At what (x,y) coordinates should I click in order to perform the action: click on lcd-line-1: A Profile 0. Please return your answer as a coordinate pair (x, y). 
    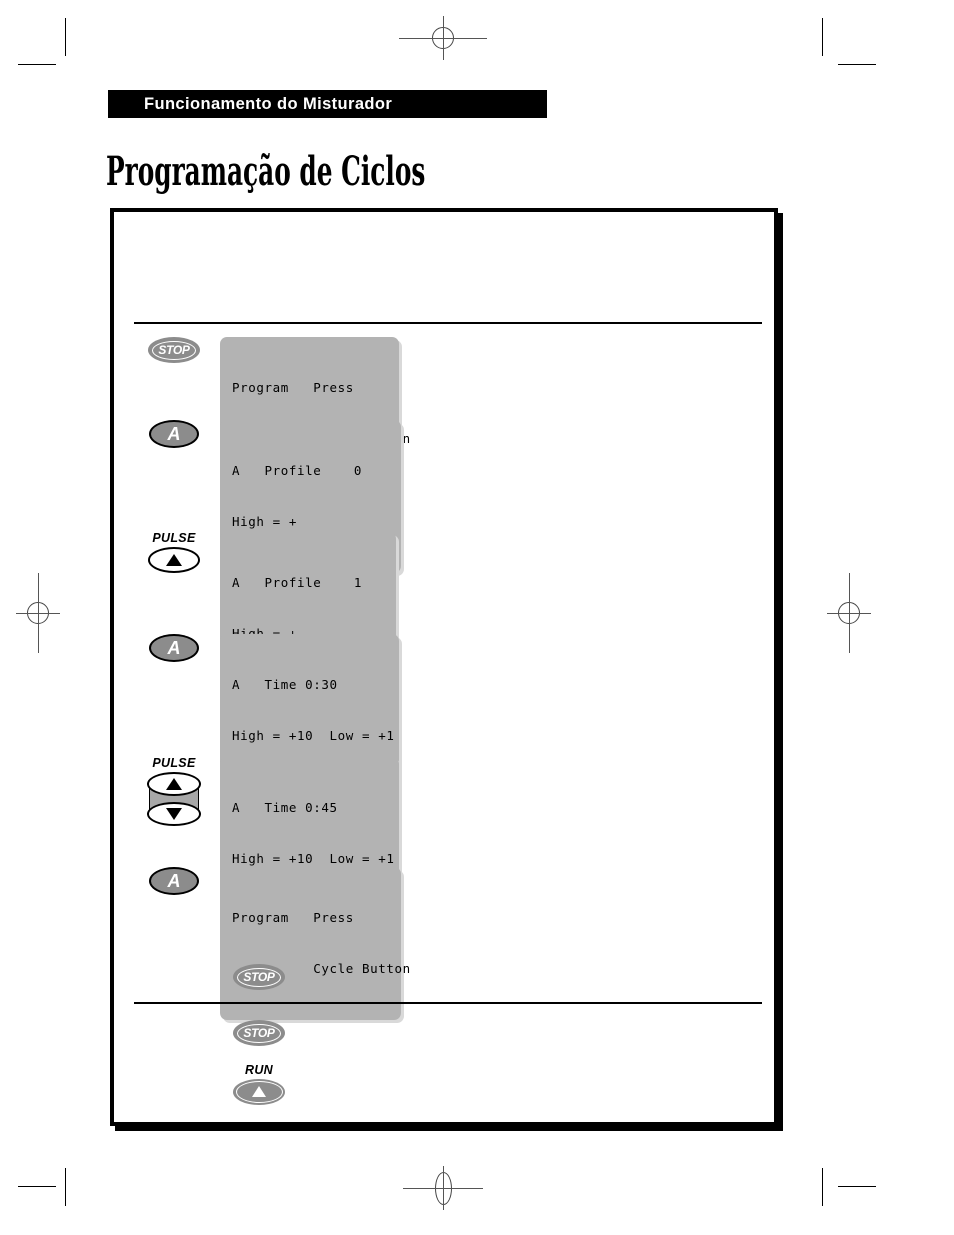
    Looking at the image, I should click on (297, 470).